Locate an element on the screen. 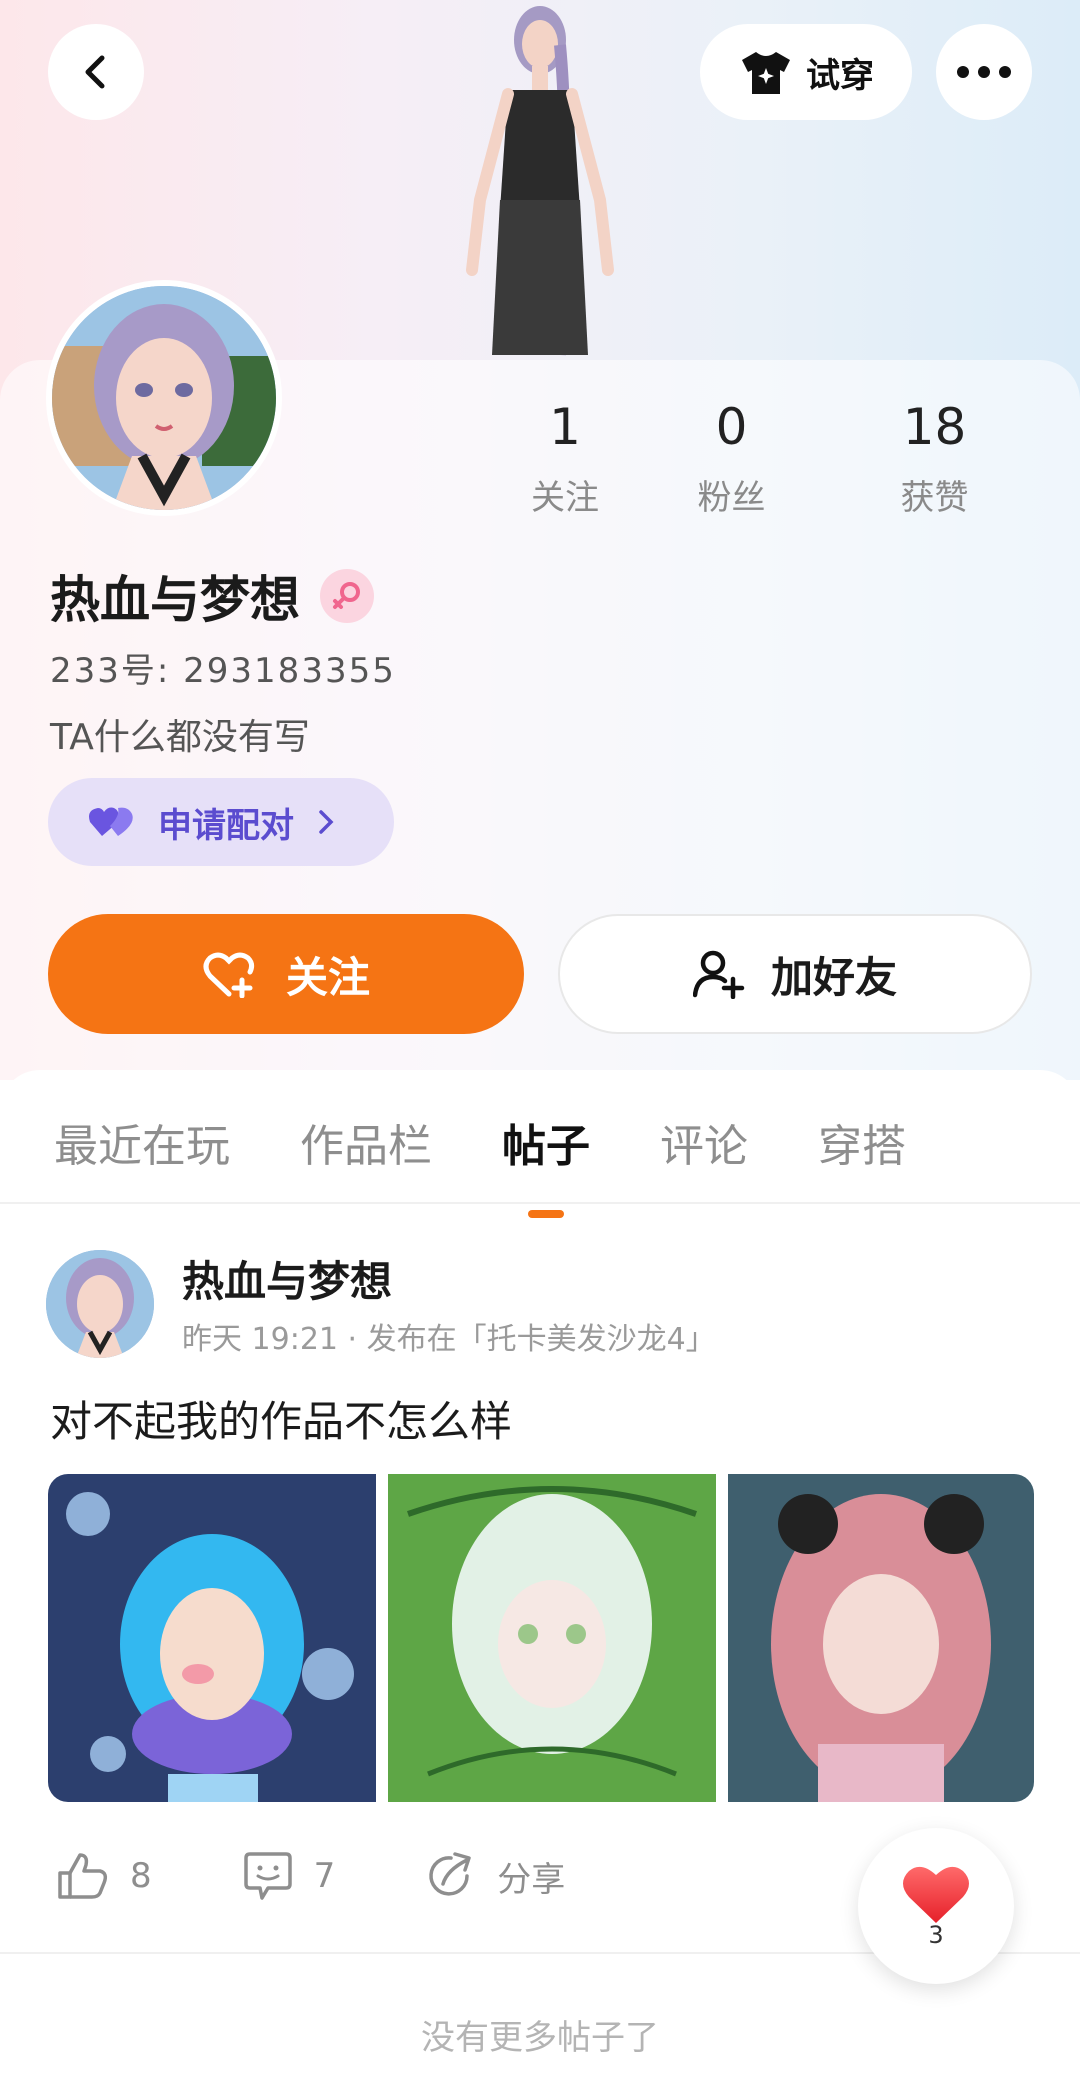  post-actions: 8 7 分享 is located at coordinates (355, 1876).